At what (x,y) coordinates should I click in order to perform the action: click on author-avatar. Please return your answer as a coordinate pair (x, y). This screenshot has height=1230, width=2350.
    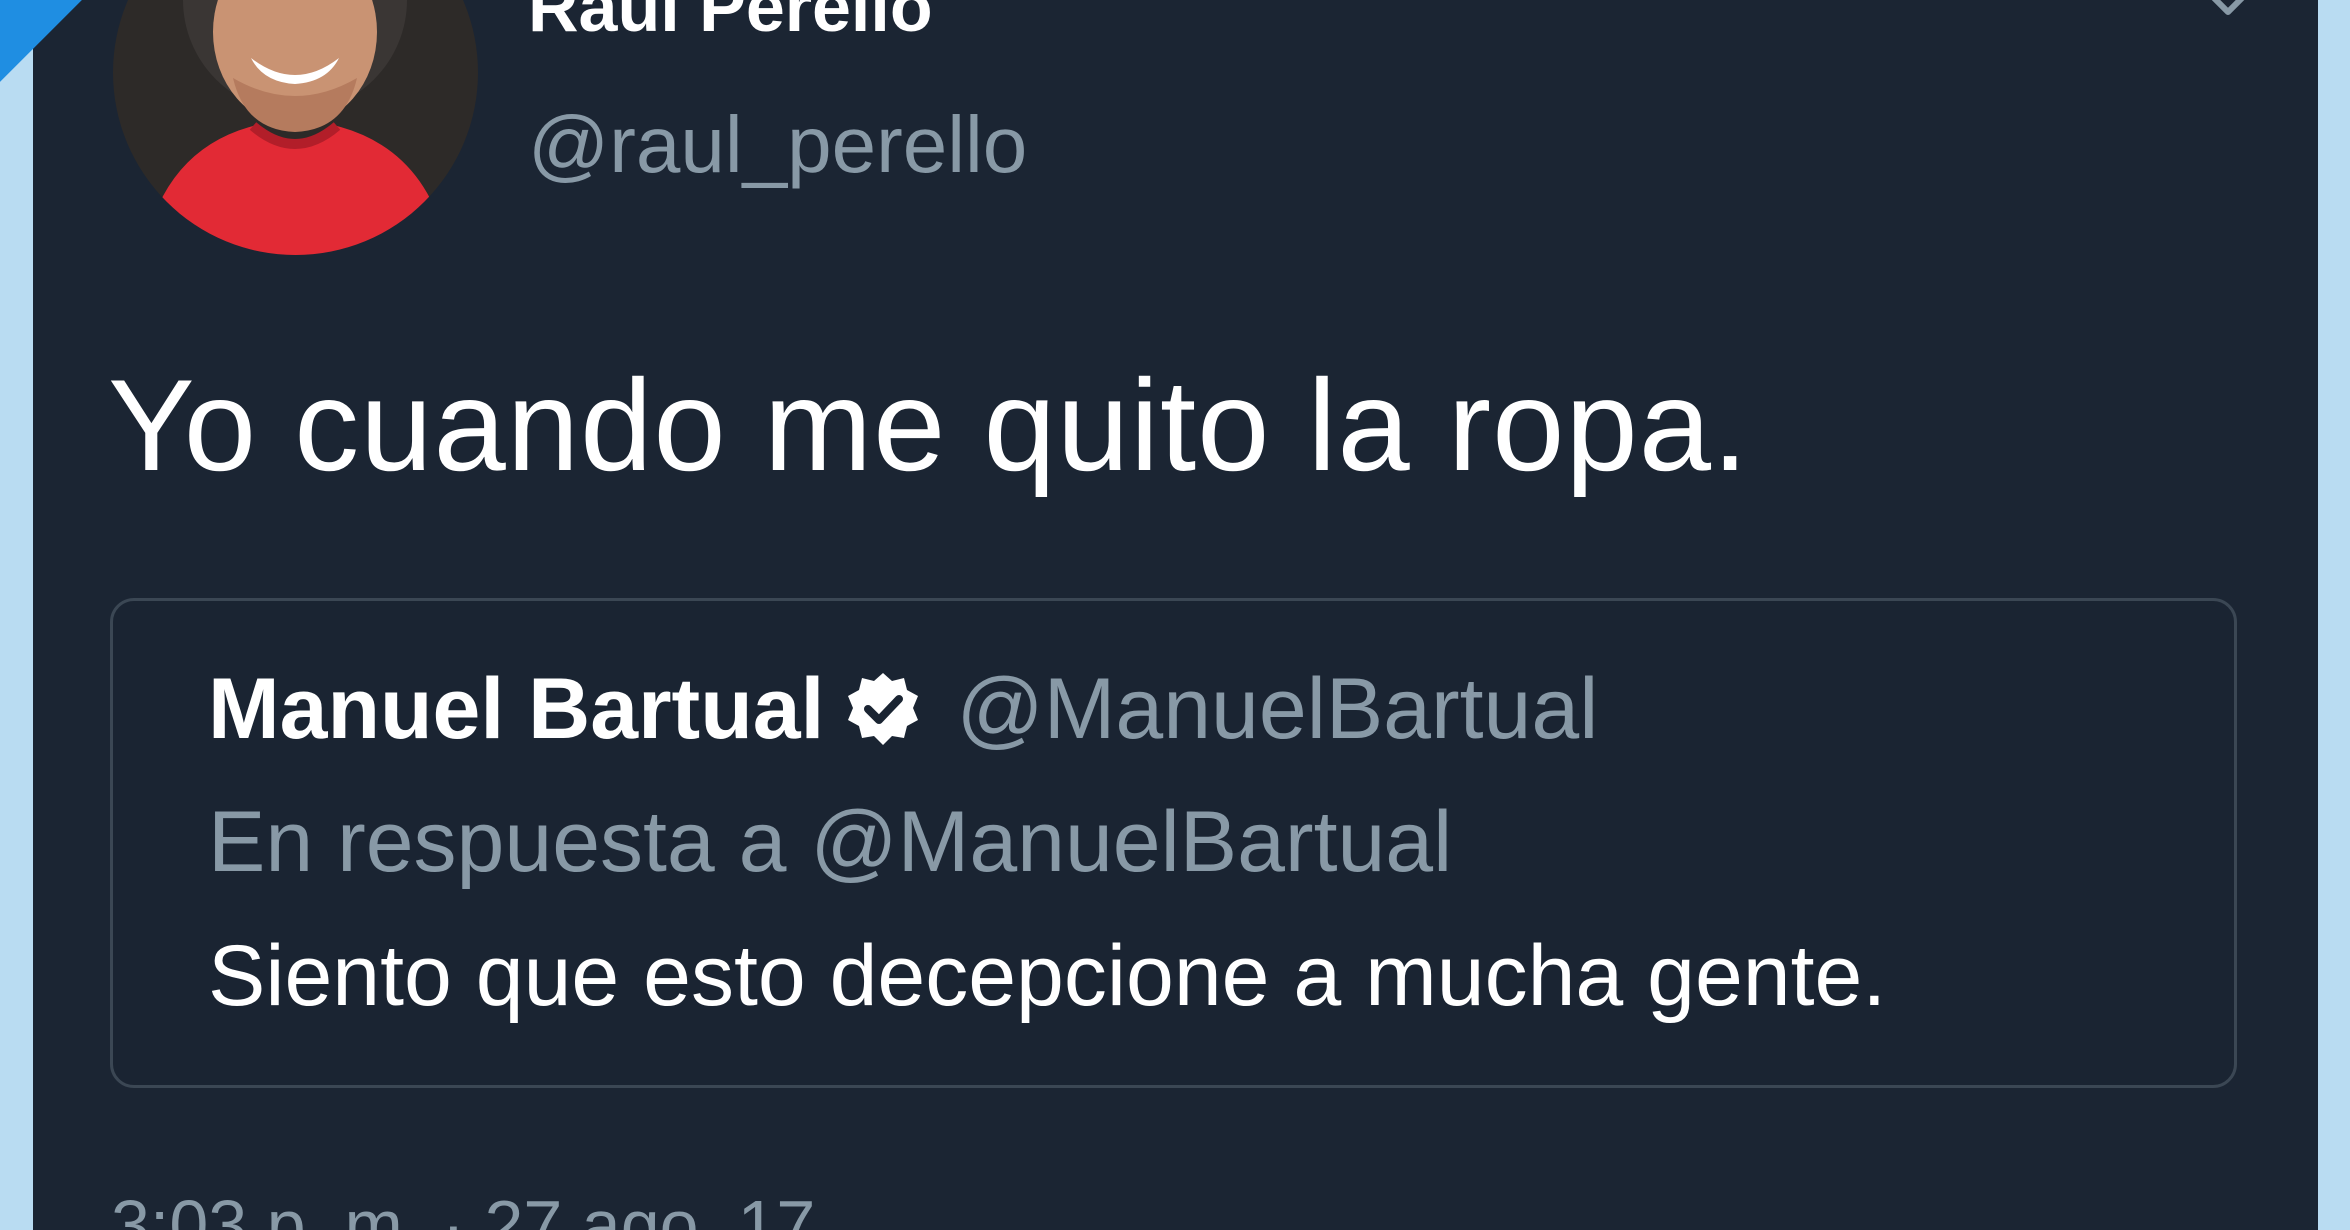
    Looking at the image, I should click on (295, 127).